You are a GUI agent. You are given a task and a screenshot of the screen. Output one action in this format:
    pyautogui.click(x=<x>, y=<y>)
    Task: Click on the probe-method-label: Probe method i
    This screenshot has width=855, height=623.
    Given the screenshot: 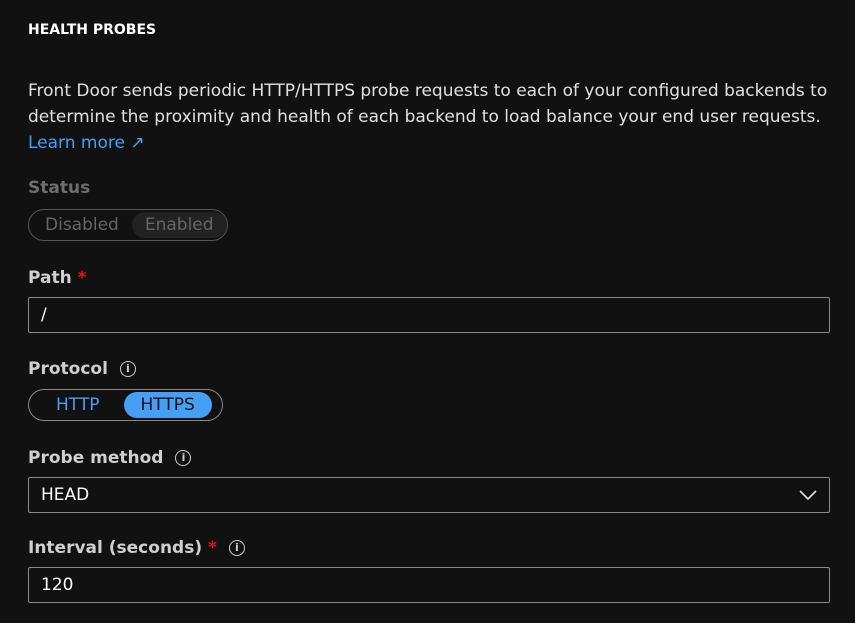 What is the action you would take?
    pyautogui.click(x=110, y=458)
    